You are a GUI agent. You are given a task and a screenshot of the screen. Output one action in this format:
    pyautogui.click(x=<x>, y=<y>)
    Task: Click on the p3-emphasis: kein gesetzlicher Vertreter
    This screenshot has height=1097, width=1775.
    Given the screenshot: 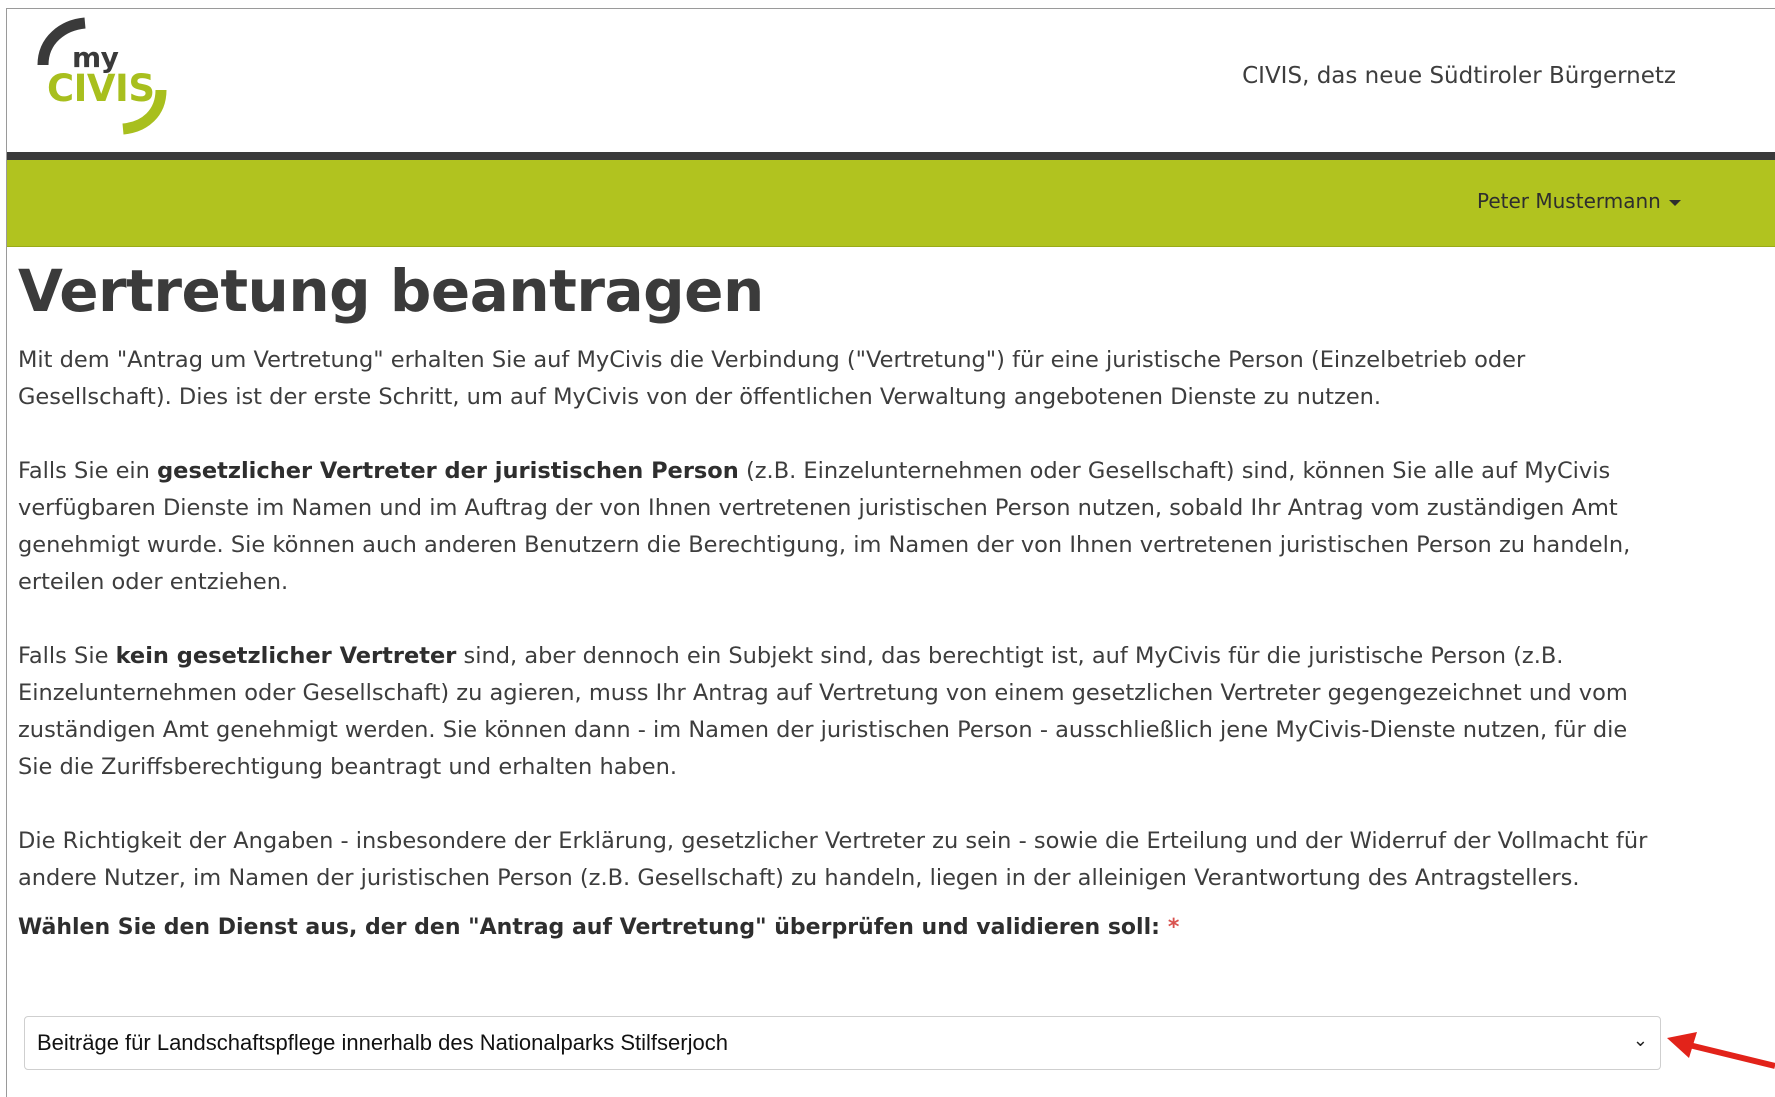 What is the action you would take?
    pyautogui.click(x=286, y=655)
    